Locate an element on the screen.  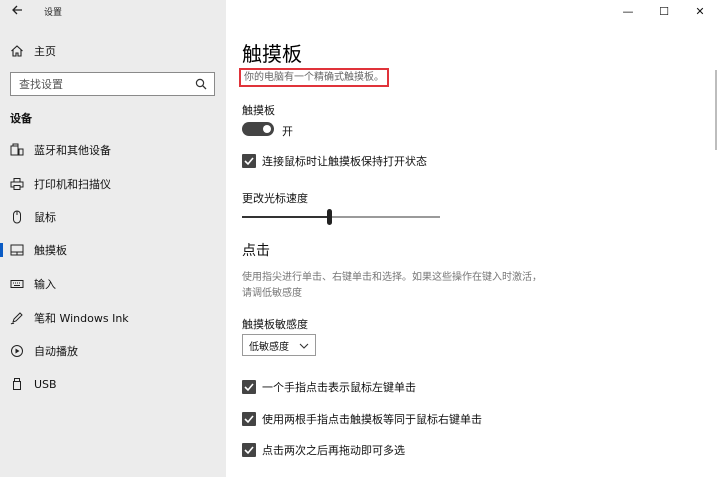
window-controls: — ☐ ✕ is located at coordinates (665, 12).